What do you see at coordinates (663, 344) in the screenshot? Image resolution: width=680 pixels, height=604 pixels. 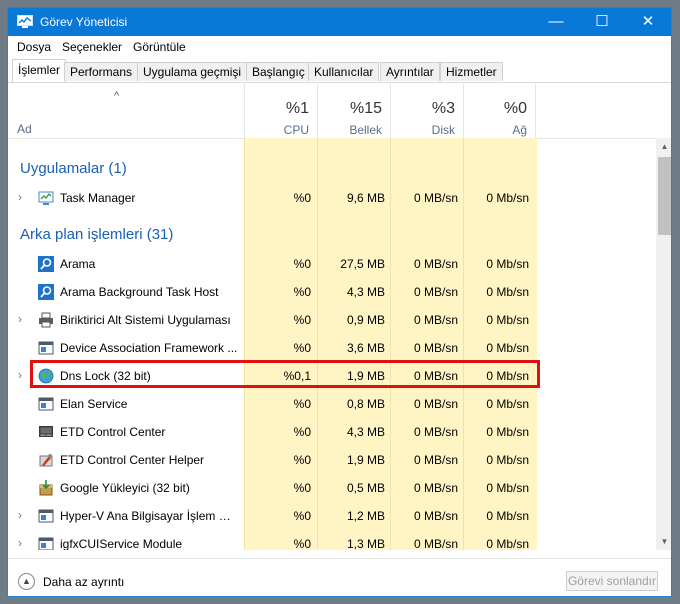 I see `vertical-scrollbar: ▲ ▼` at bounding box center [663, 344].